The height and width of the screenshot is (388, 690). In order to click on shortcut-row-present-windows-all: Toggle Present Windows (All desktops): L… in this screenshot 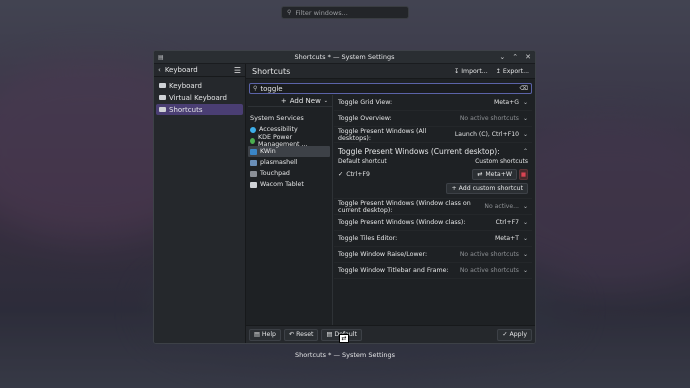, I will do `click(433, 135)`.